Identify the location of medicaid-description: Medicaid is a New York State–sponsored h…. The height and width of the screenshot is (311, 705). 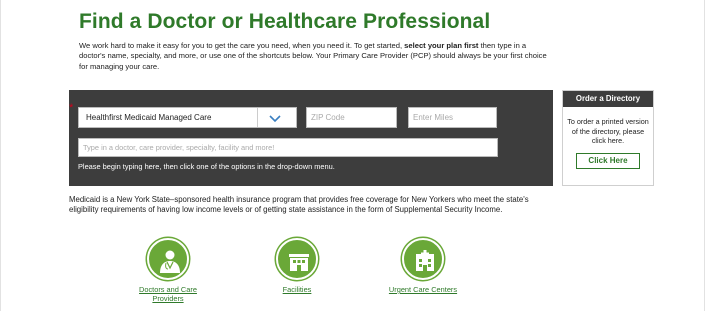
(299, 205).